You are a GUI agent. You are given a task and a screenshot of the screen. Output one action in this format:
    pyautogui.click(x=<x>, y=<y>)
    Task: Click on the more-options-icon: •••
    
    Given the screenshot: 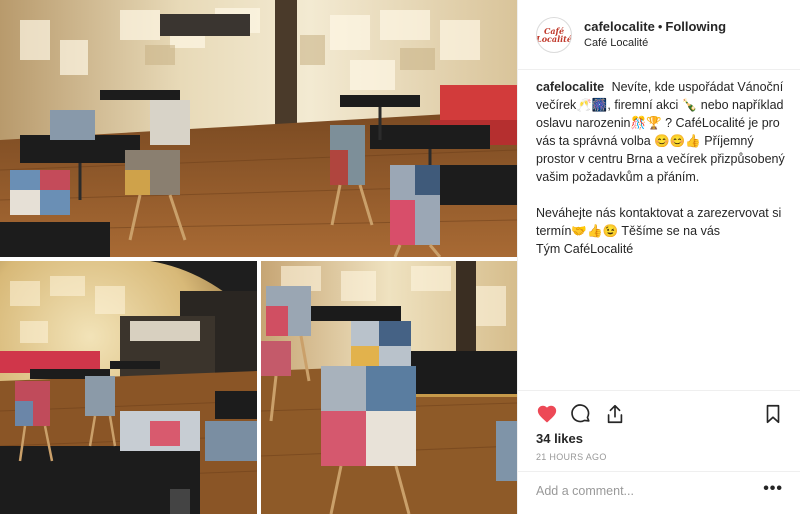 What is the action you would take?
    pyautogui.click(x=773, y=489)
    